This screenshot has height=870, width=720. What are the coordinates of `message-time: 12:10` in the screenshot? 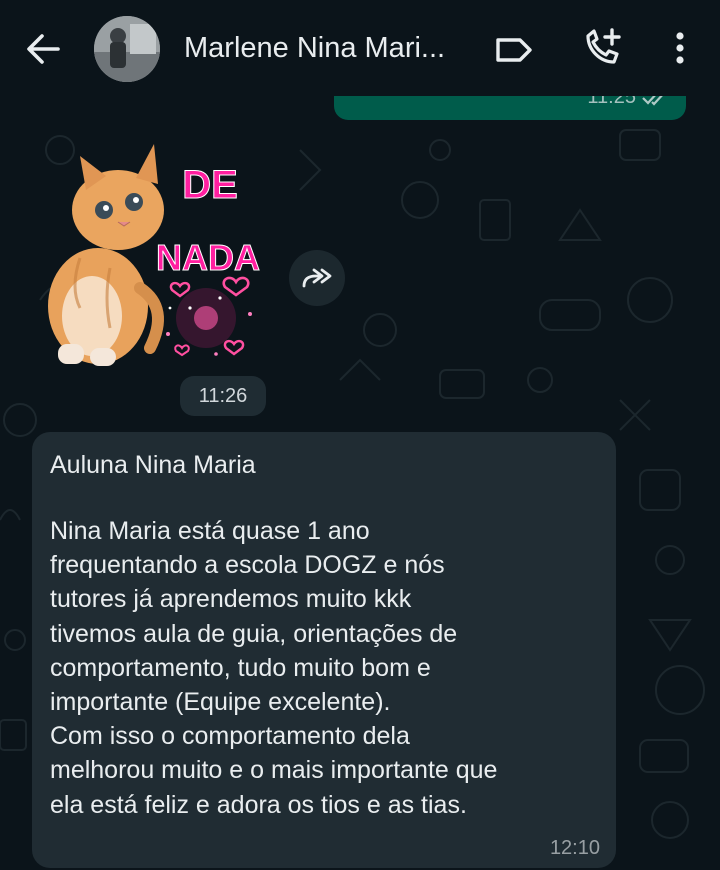 It's located at (574, 848).